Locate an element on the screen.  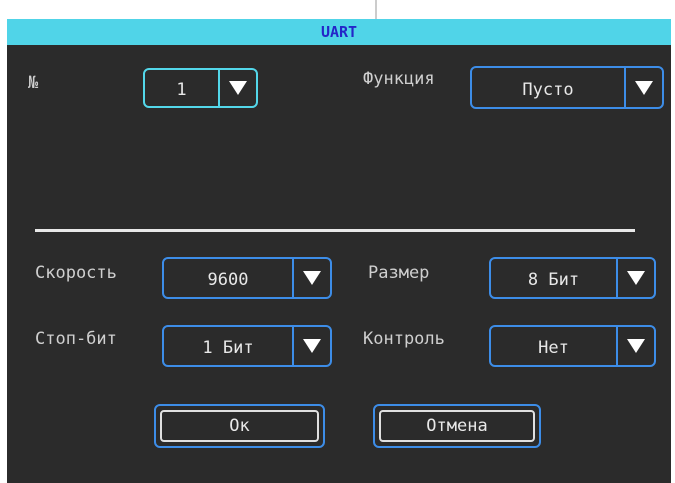
stop-bits-label: Стоп-бит is located at coordinates (76, 339).